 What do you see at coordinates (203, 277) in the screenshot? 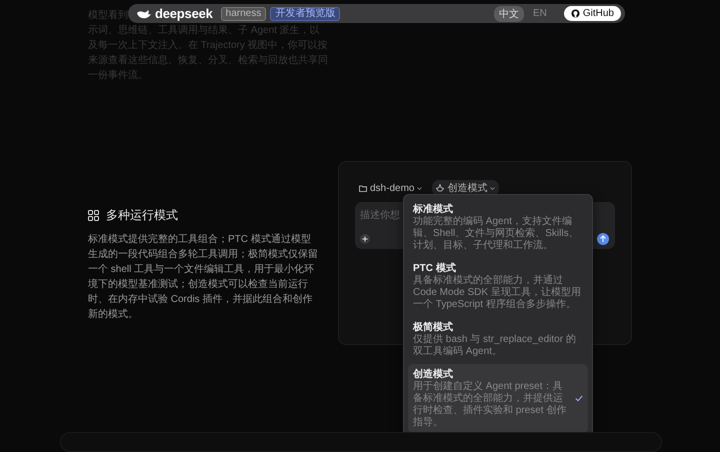
I see `section-description: 标准模式提供完整的工具组合；PTC 模式通过模型生成的一段代码组合多轮工具调用；极简模式仅保留一个 shell 工具与一个文件编辑工具，用于最小化环境下的模型基准测试；创造模式可以检查当前运行时、在内存中试验 Cordis 插件，并据此组合和创作新的模式。` at bounding box center [203, 277].